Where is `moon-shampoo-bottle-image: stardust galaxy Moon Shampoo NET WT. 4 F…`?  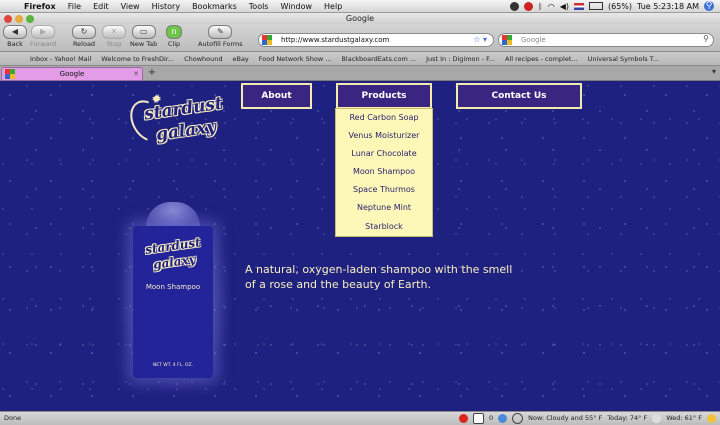 moon-shampoo-bottle-image: stardust galaxy Moon Shampoo NET WT. 4 F… is located at coordinates (173, 302).